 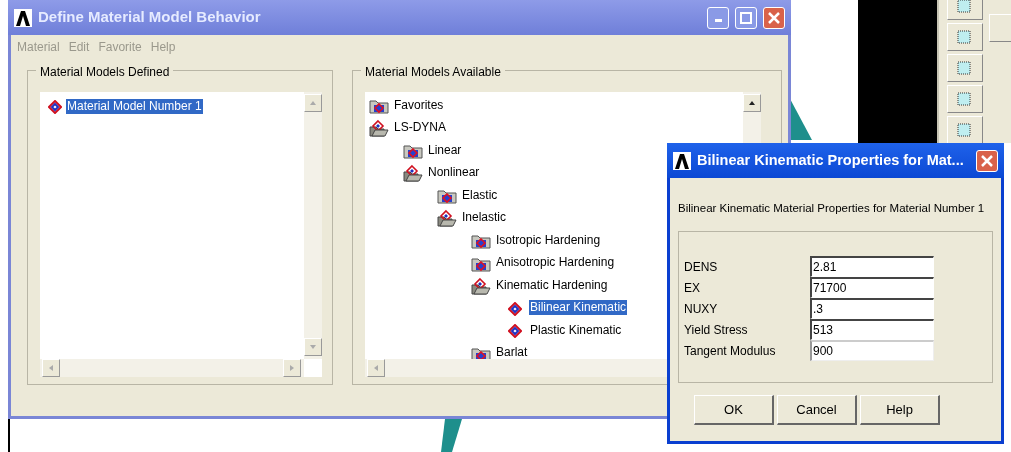 What do you see at coordinates (313, 347) in the screenshot?
I see `scroll-down-icon` at bounding box center [313, 347].